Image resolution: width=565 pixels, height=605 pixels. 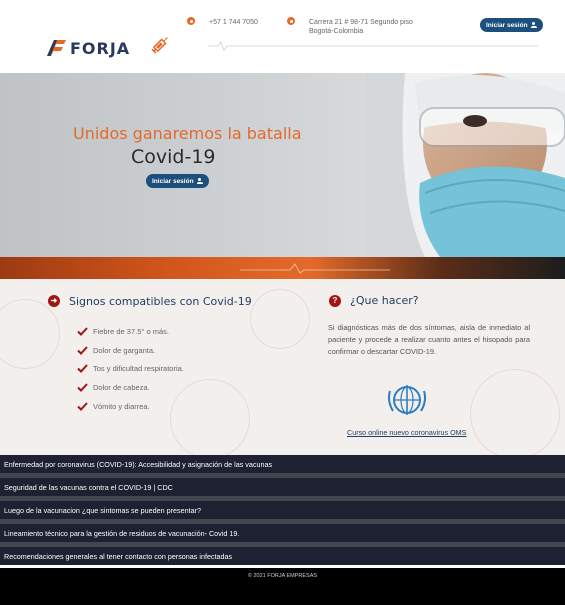 What do you see at coordinates (187, 133) in the screenshot?
I see `hero-title: Unidos ganaremos la batalla` at bounding box center [187, 133].